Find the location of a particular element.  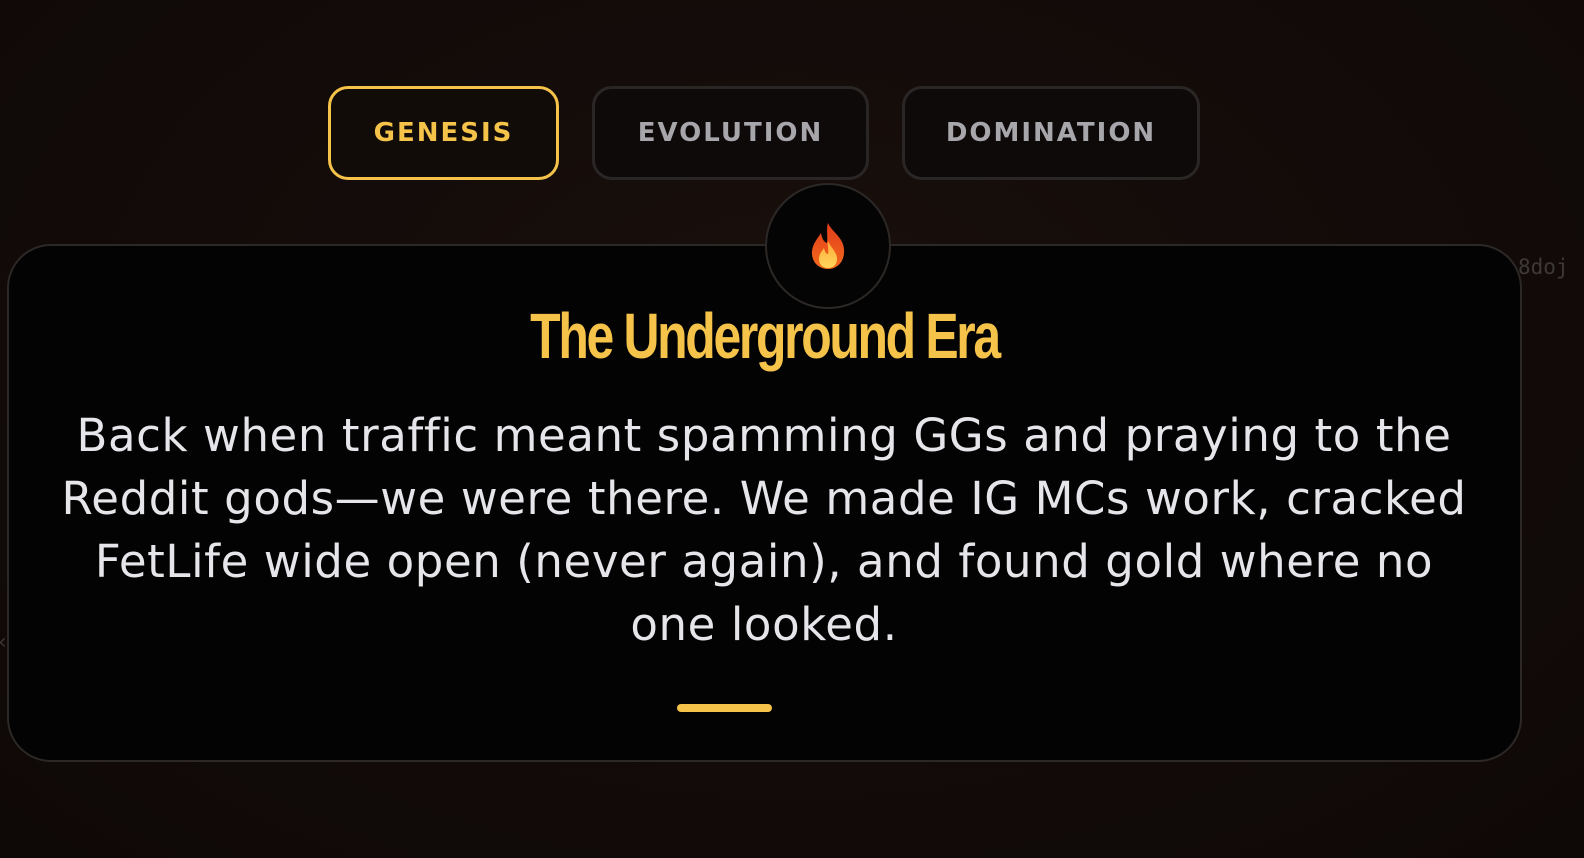

tab-evolution: EVOLUTION is located at coordinates (730, 133).